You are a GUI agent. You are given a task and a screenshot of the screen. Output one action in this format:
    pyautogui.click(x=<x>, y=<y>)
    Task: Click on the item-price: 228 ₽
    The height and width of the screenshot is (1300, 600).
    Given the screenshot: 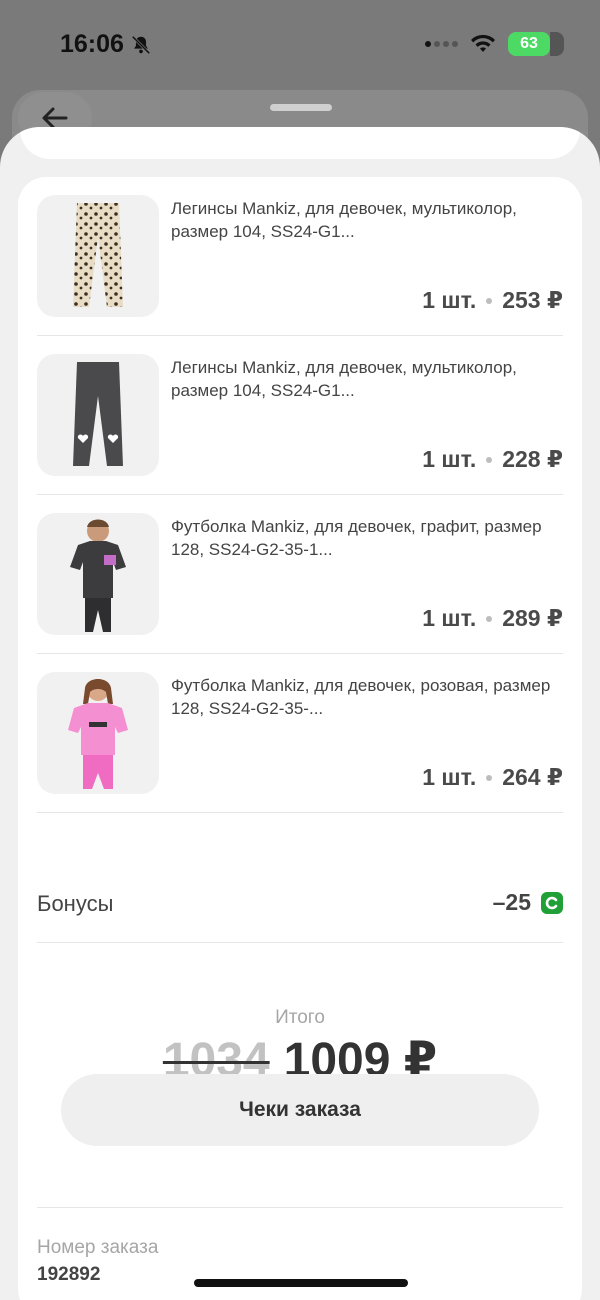 What is the action you would take?
    pyautogui.click(x=532, y=459)
    